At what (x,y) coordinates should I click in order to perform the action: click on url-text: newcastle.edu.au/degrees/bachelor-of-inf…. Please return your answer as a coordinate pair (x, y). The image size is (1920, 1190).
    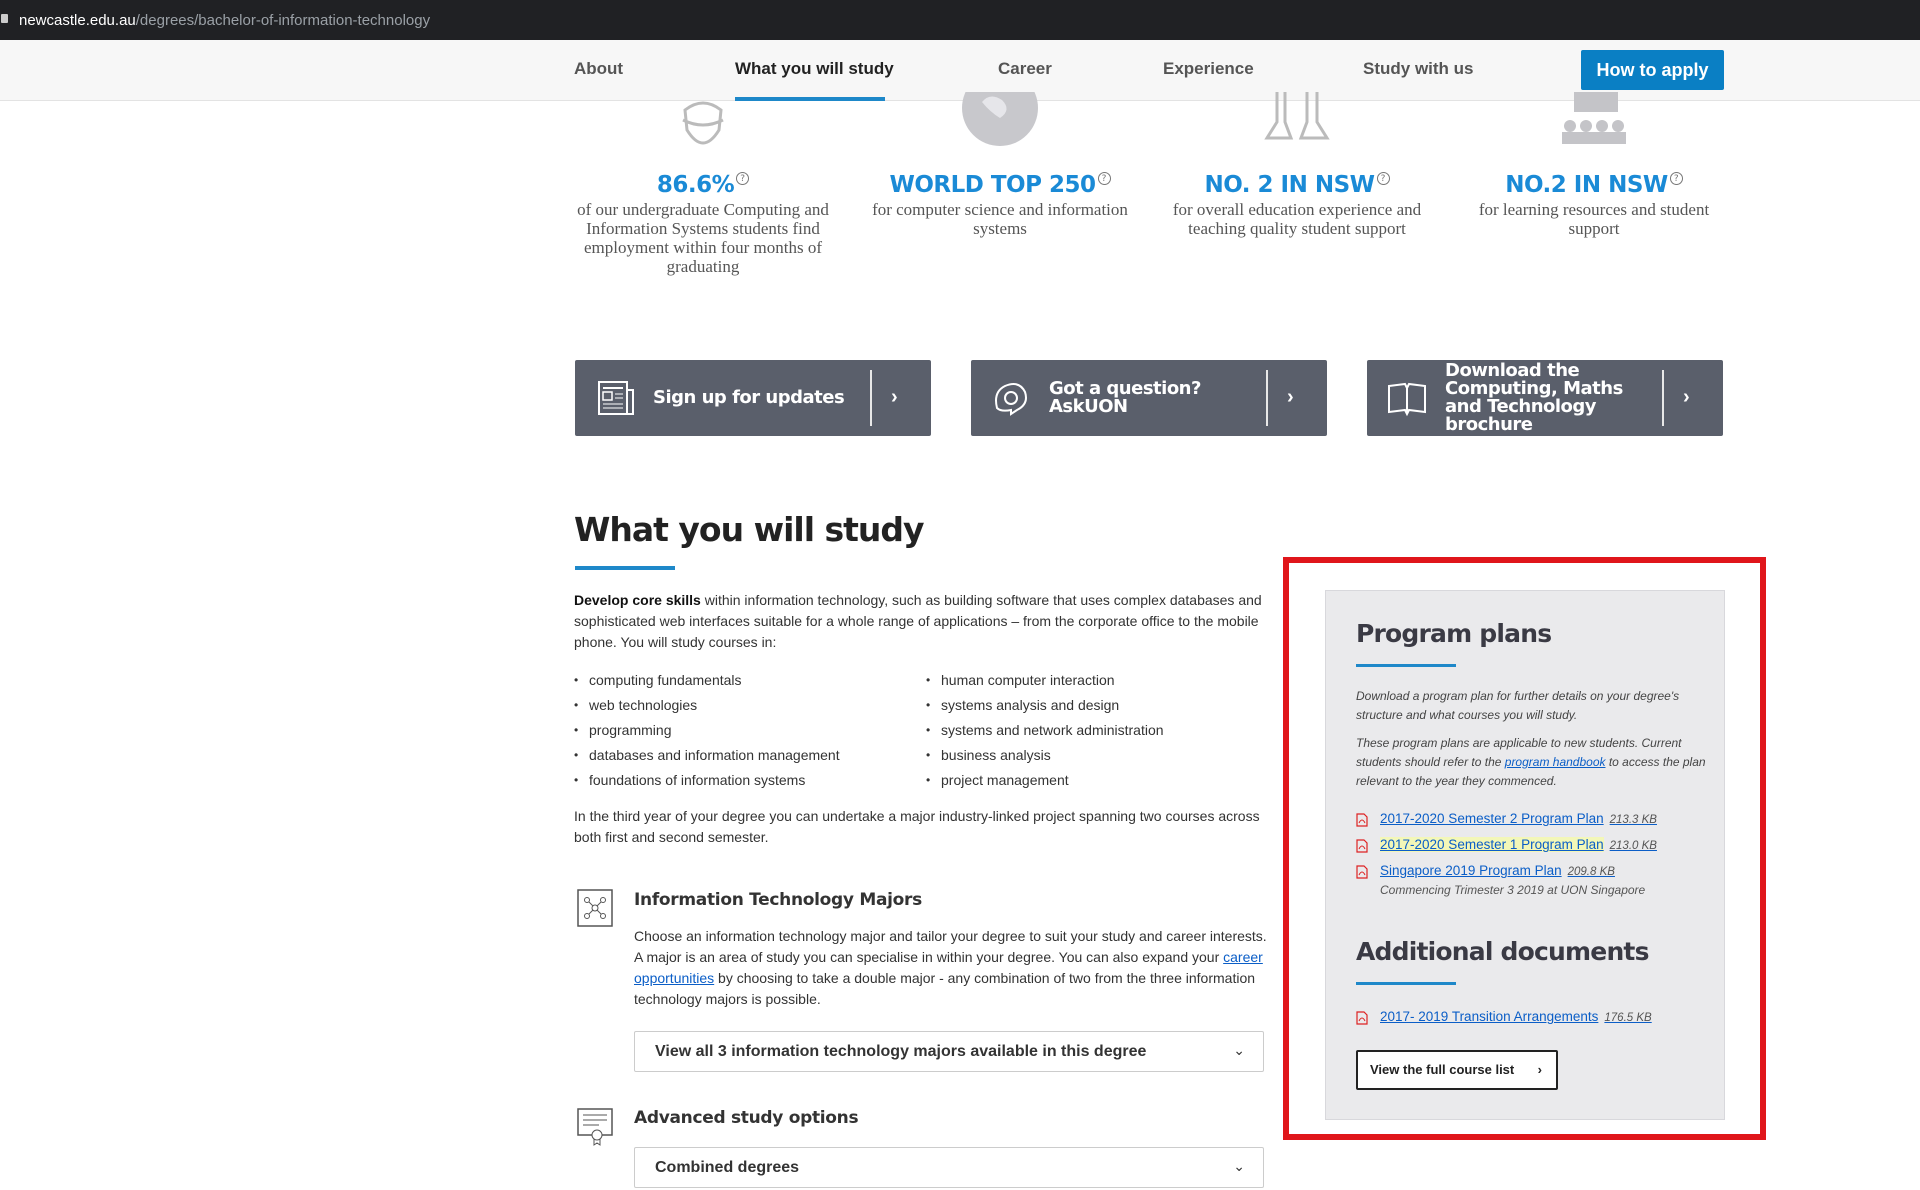
    Looking at the image, I should click on (224, 20).